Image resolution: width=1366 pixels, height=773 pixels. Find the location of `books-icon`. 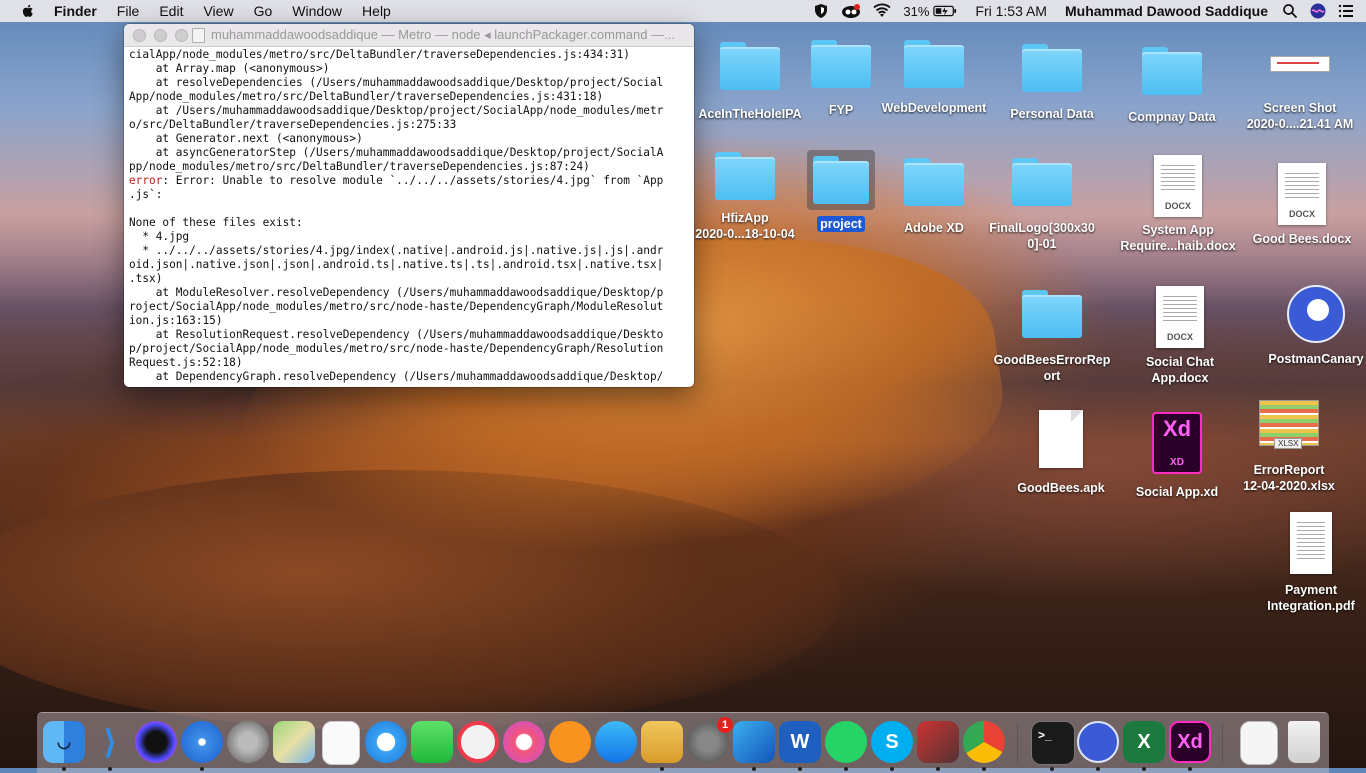

books-icon is located at coordinates (570, 742).